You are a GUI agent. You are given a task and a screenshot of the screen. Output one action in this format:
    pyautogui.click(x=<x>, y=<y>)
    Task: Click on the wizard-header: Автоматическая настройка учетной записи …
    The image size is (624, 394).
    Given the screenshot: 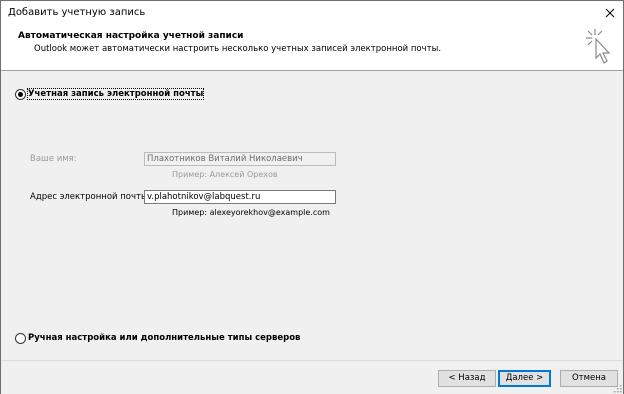 What is the action you would take?
    pyautogui.click(x=312, y=48)
    